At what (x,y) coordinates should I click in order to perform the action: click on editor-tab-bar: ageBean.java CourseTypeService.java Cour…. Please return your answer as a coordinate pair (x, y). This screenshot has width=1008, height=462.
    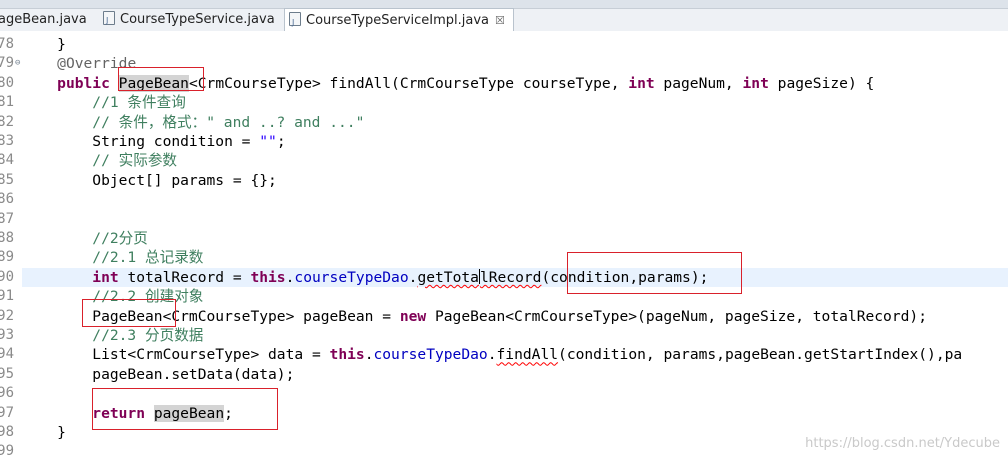
    Looking at the image, I should click on (504, 21).